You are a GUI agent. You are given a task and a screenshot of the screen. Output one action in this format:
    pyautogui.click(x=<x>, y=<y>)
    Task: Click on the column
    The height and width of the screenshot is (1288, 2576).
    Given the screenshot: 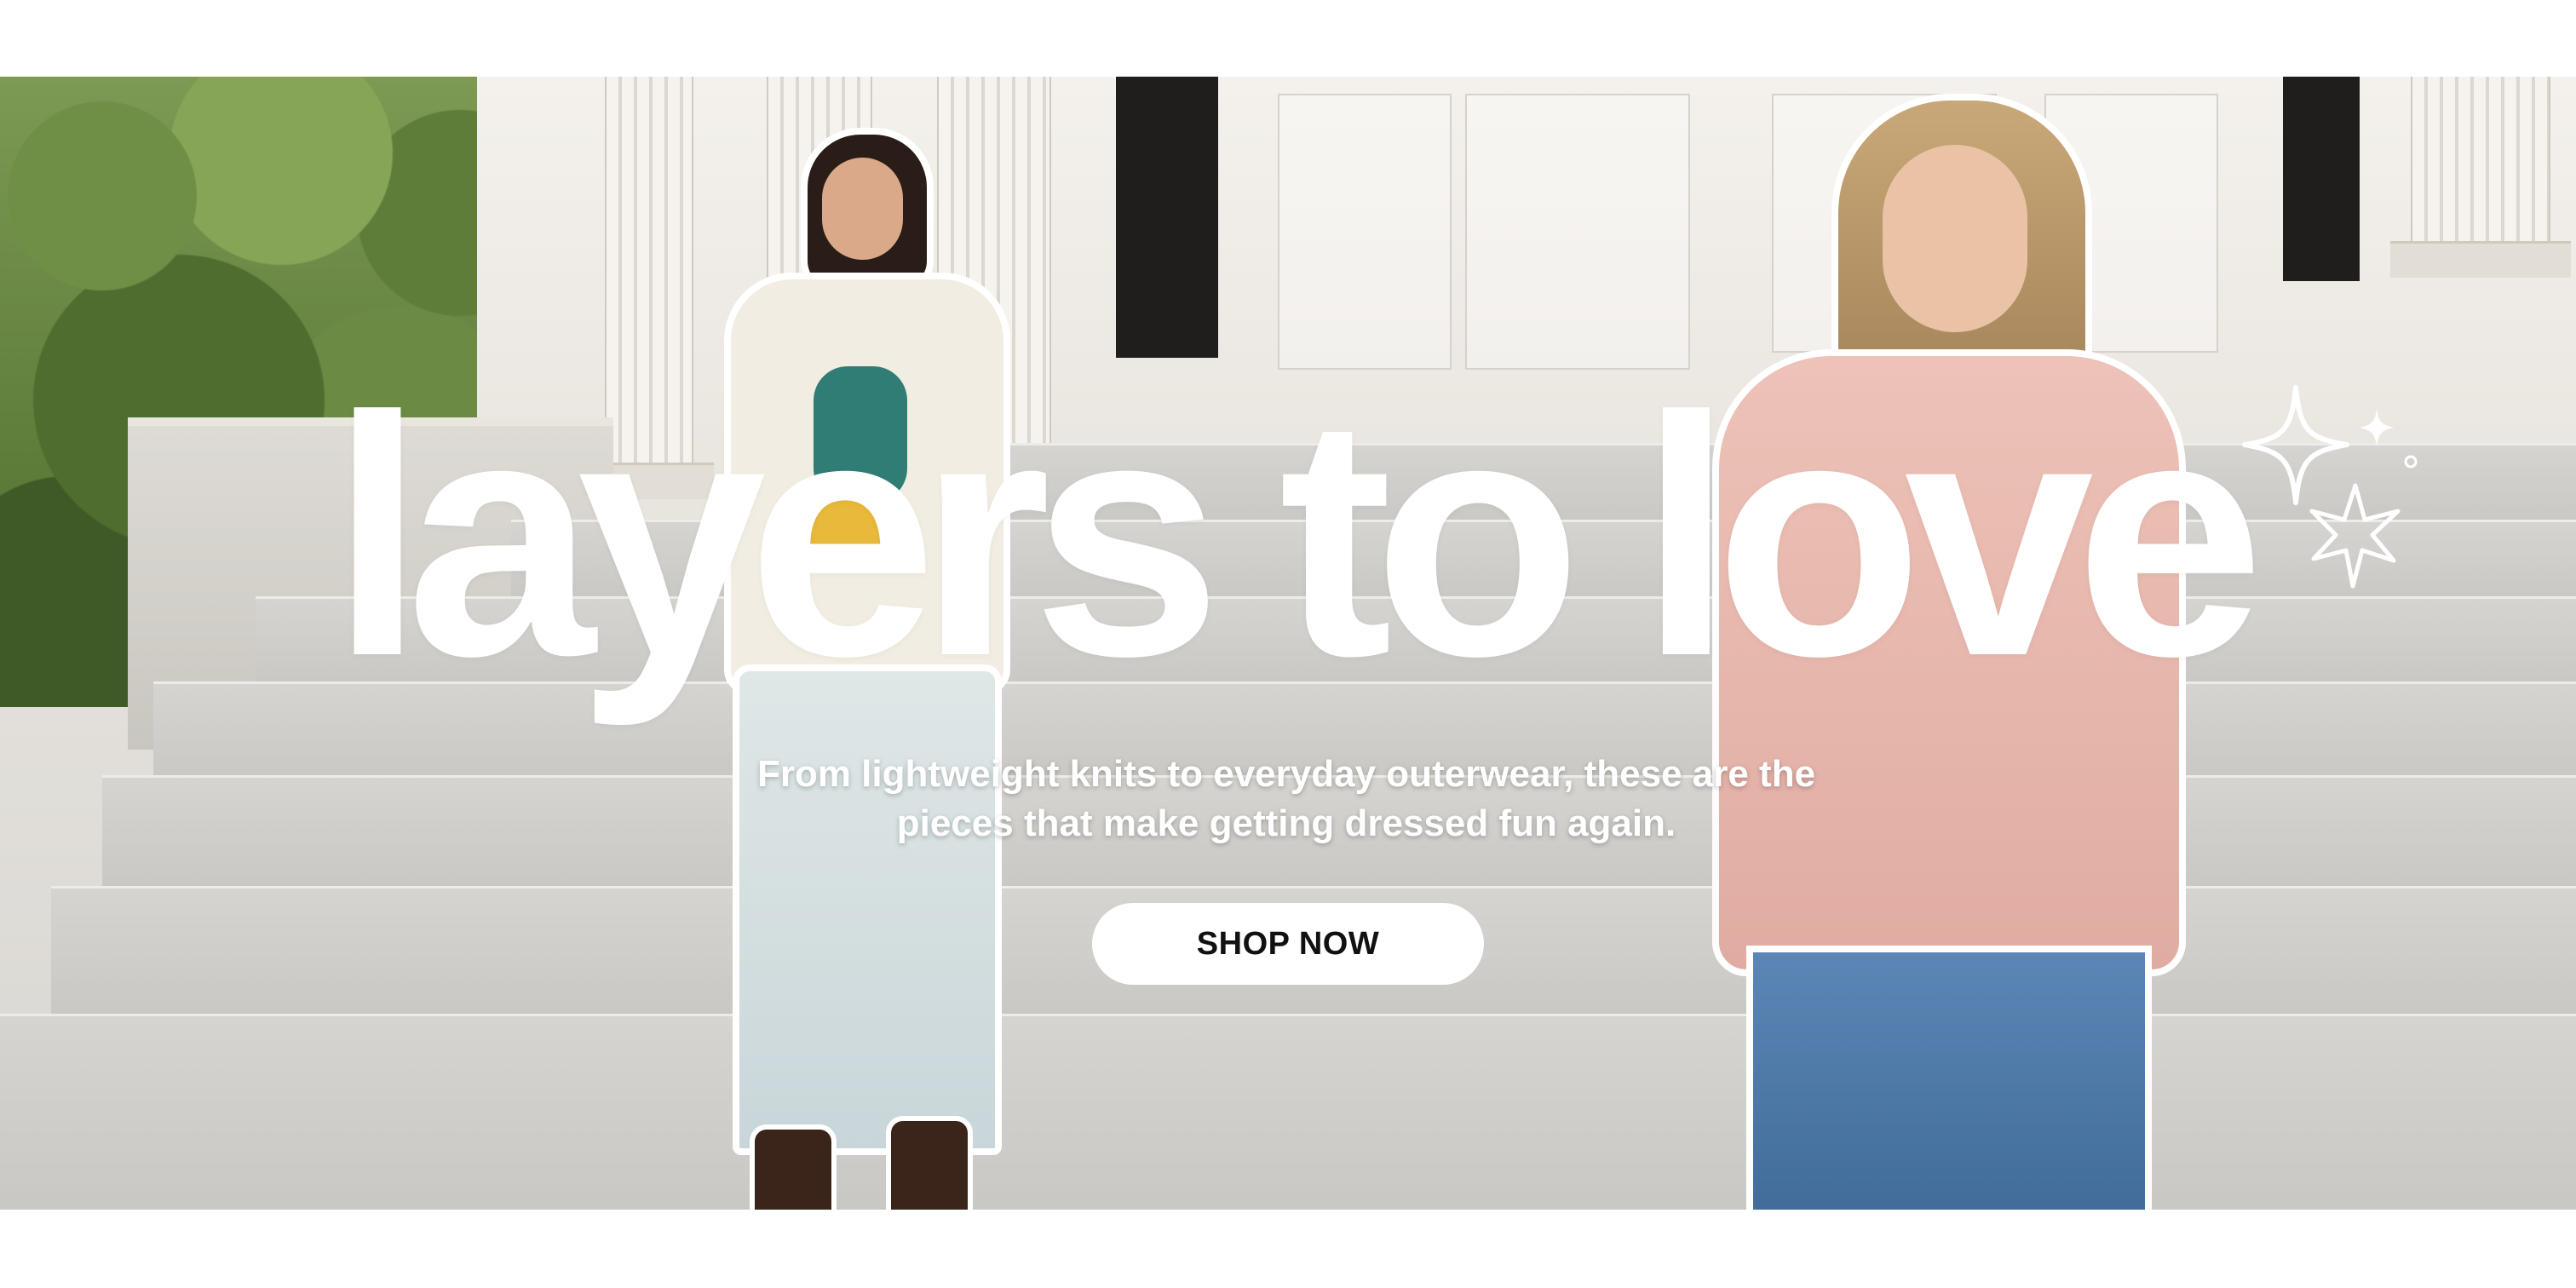 What is the action you would take?
    pyautogui.click(x=2481, y=177)
    